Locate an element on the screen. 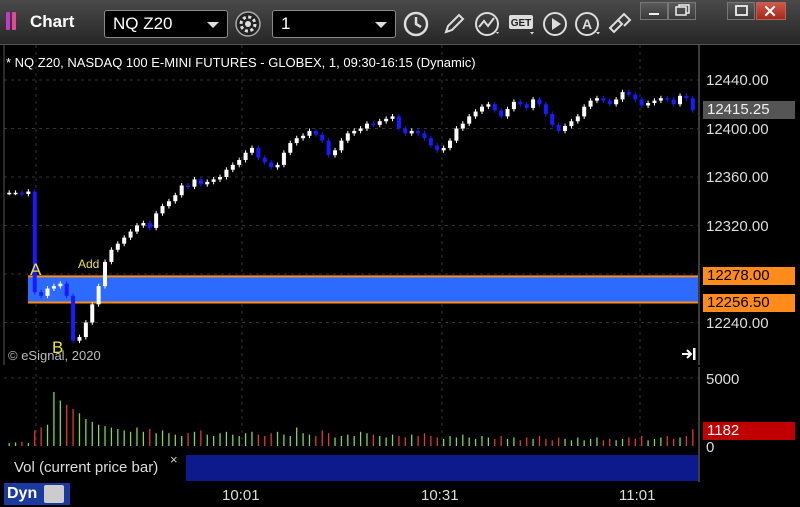  alert-icon: A is located at coordinates (588, 24).